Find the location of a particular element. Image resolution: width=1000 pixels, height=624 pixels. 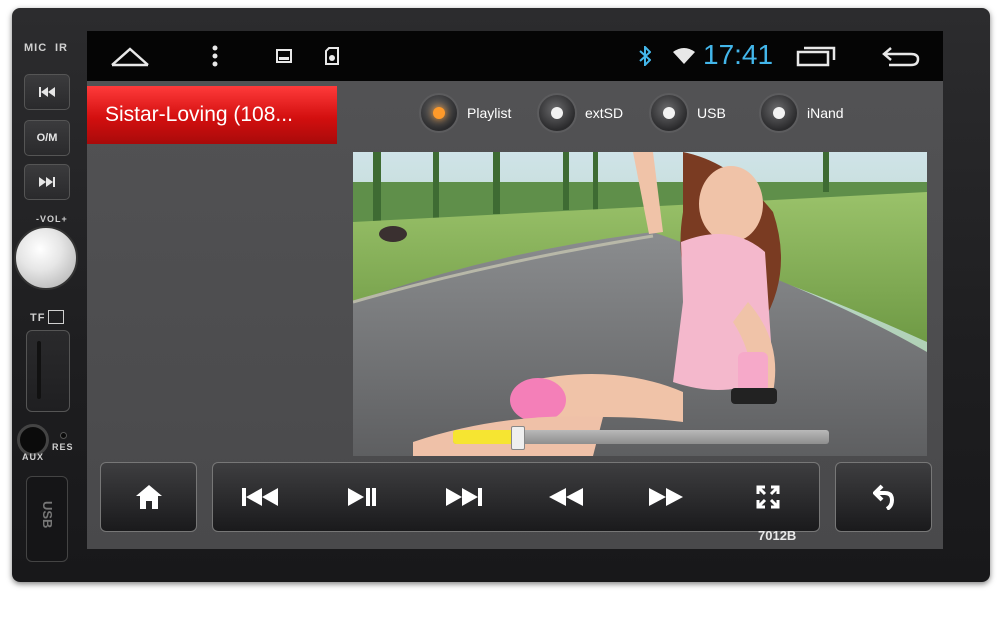

home-icon is located at coordinates (148, 497).